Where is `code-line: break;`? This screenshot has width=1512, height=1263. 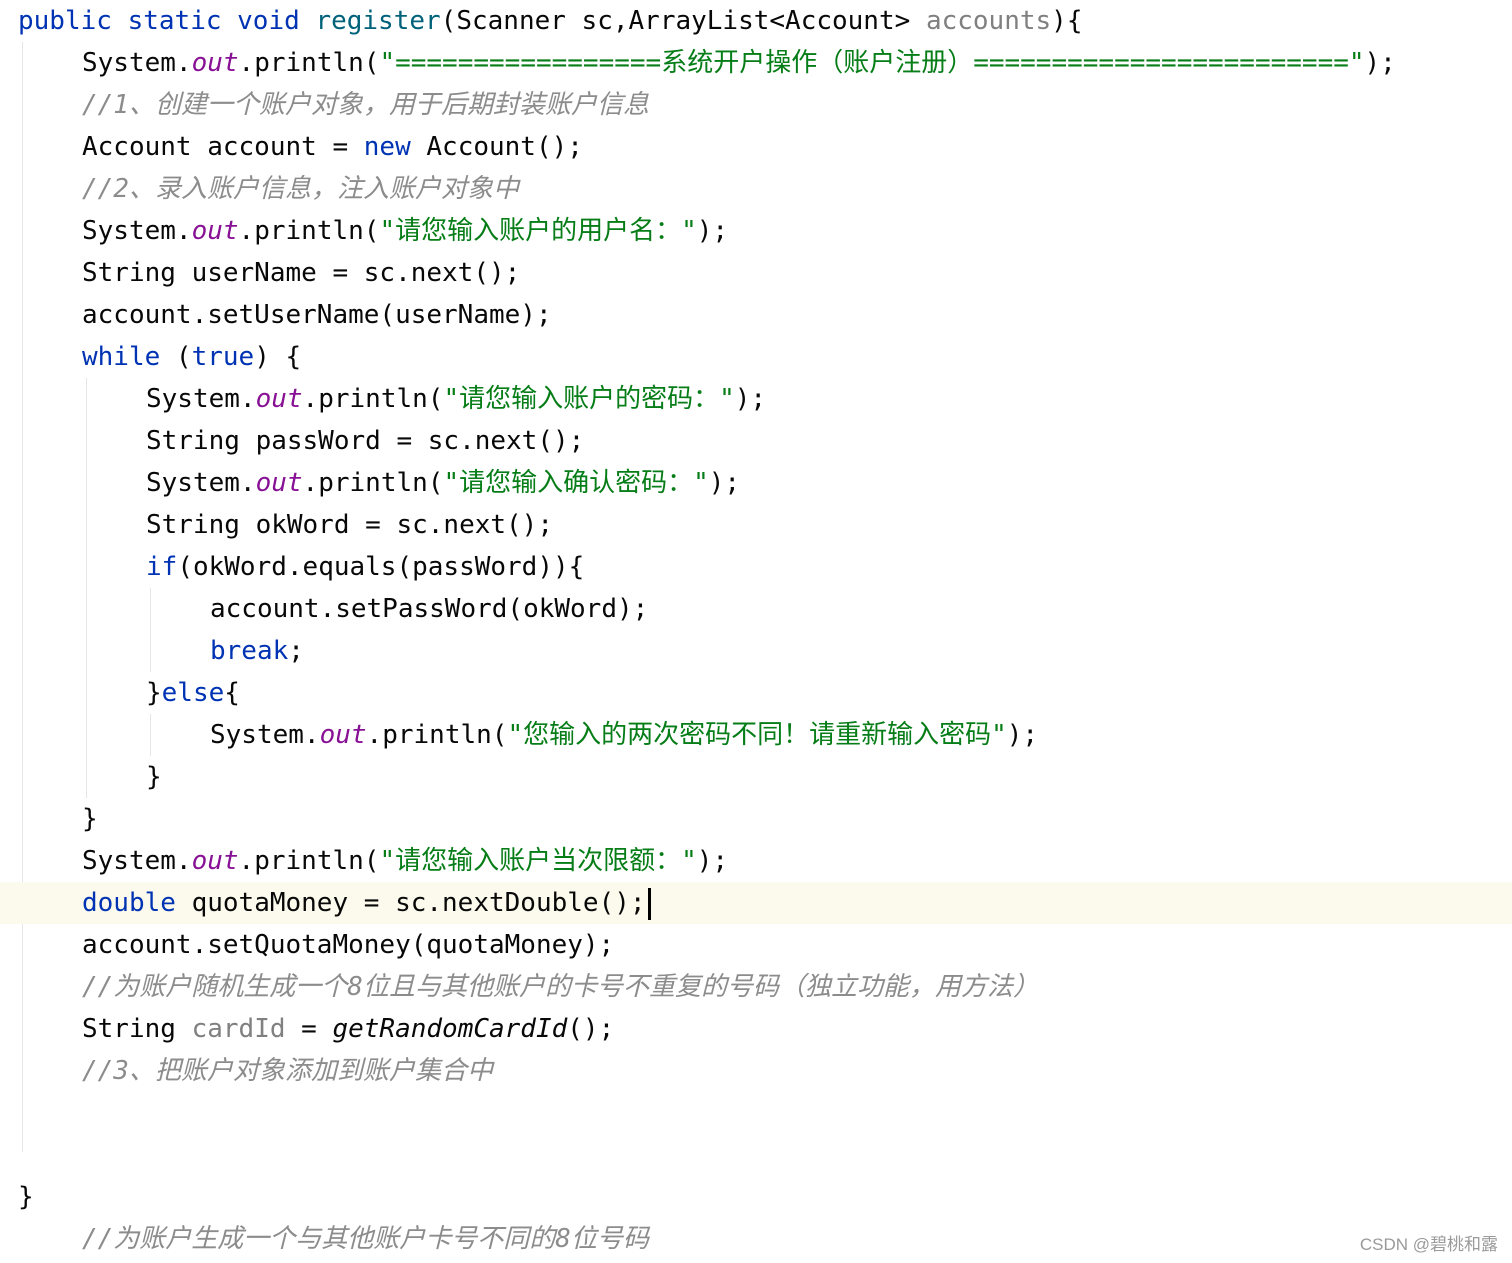
code-line: break; is located at coordinates (756, 651).